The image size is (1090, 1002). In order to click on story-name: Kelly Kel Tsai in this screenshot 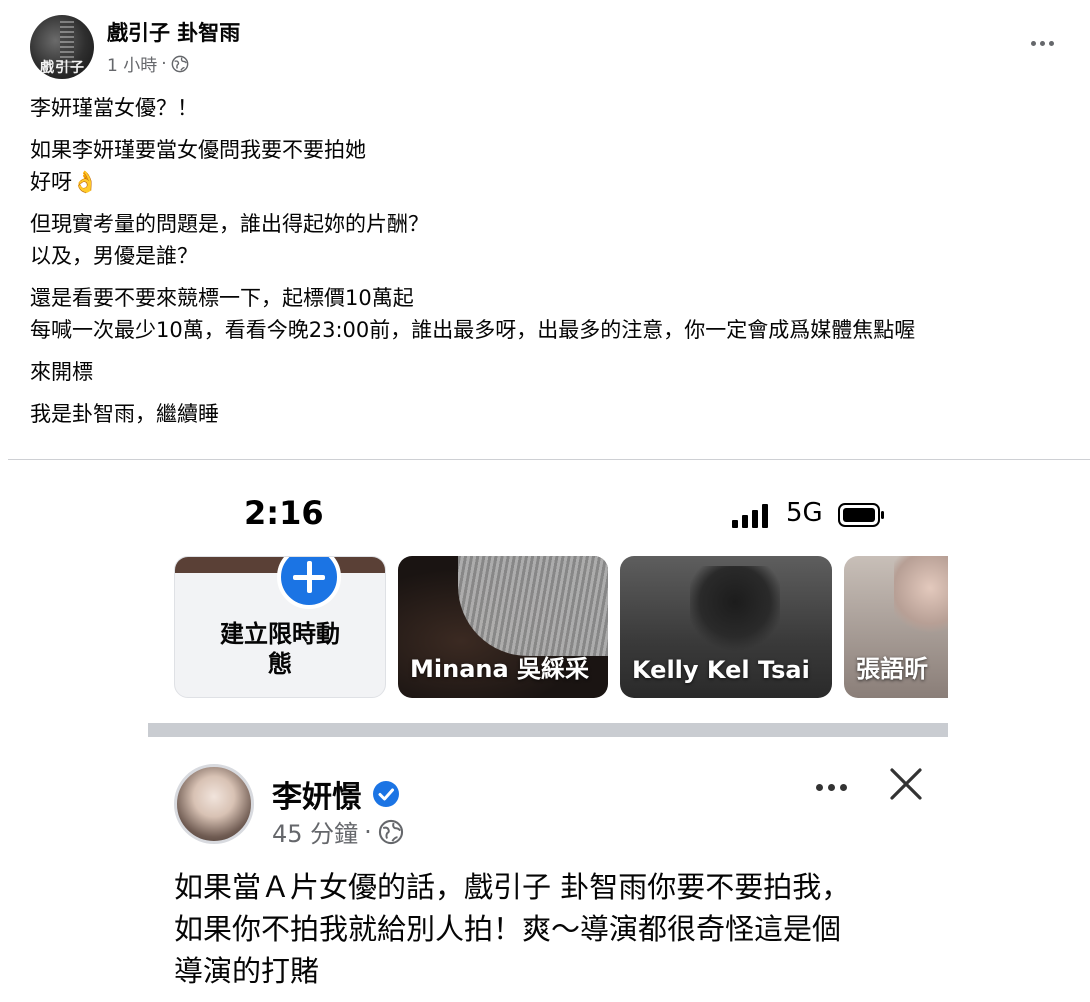, I will do `click(721, 670)`.